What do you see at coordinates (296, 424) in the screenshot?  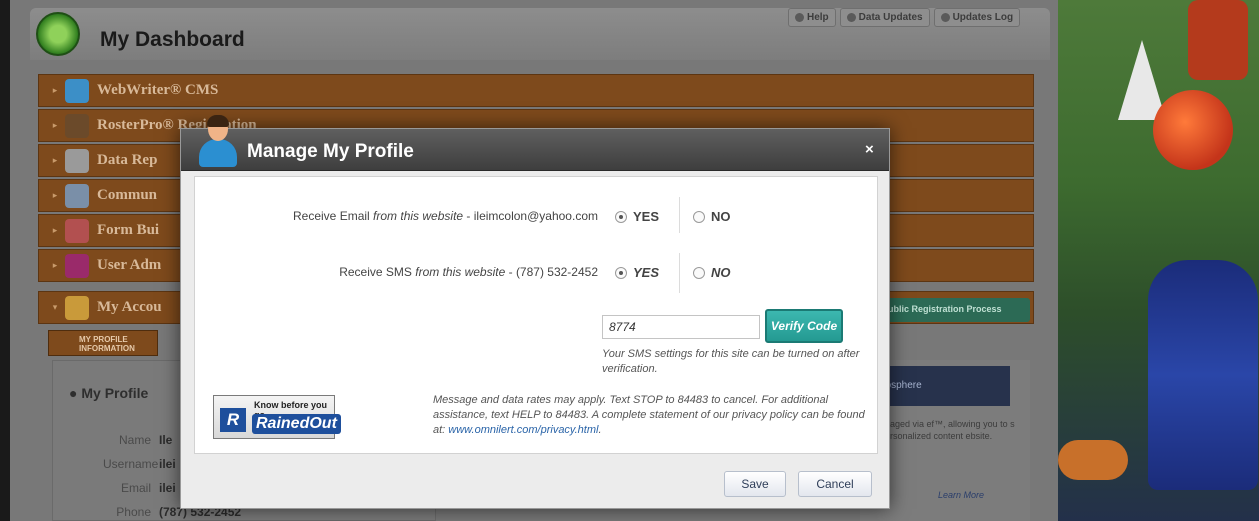 I see `rainedout-brand: RainedOut` at bounding box center [296, 424].